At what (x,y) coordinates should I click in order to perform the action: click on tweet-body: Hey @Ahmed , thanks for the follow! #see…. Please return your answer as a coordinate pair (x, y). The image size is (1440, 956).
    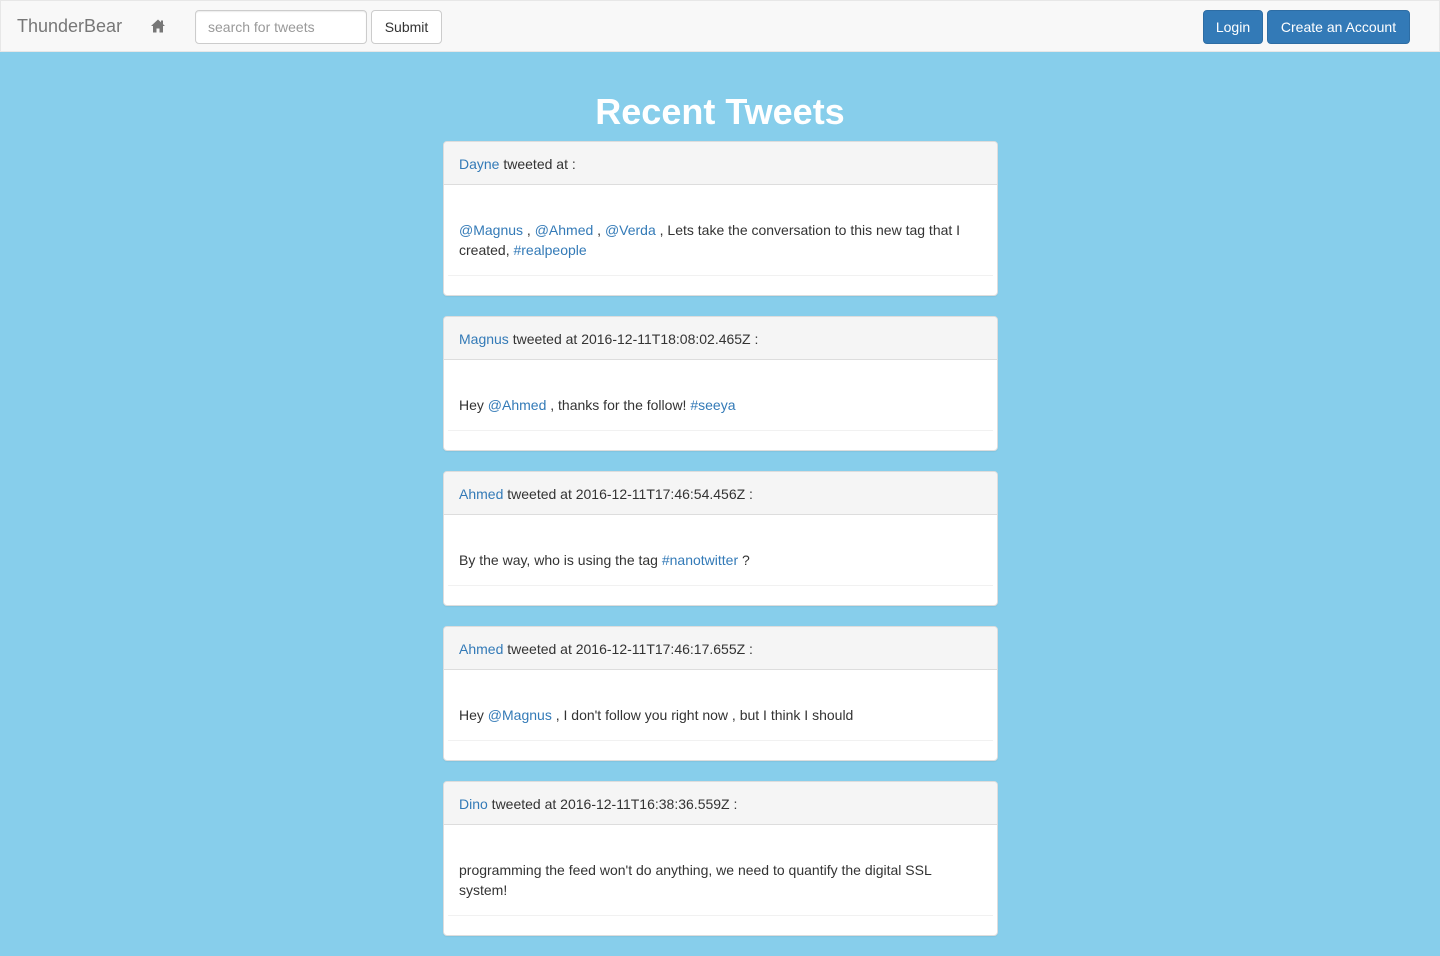
    Looking at the image, I should click on (720, 395).